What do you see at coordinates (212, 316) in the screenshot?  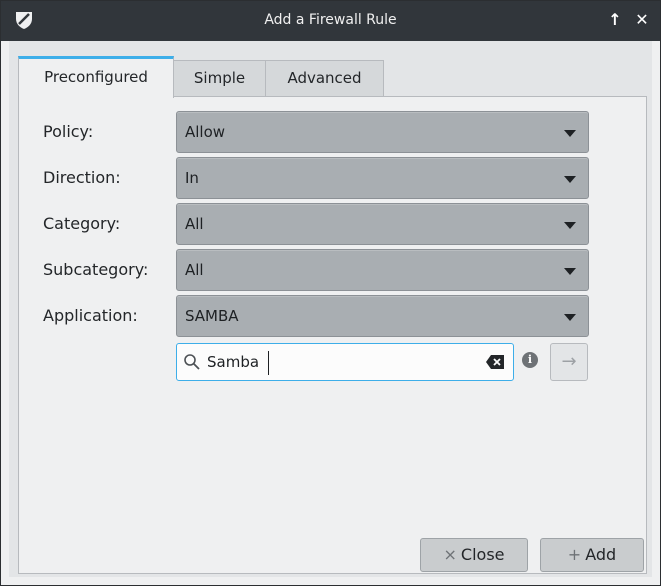 I see `application-value: SAMBA` at bounding box center [212, 316].